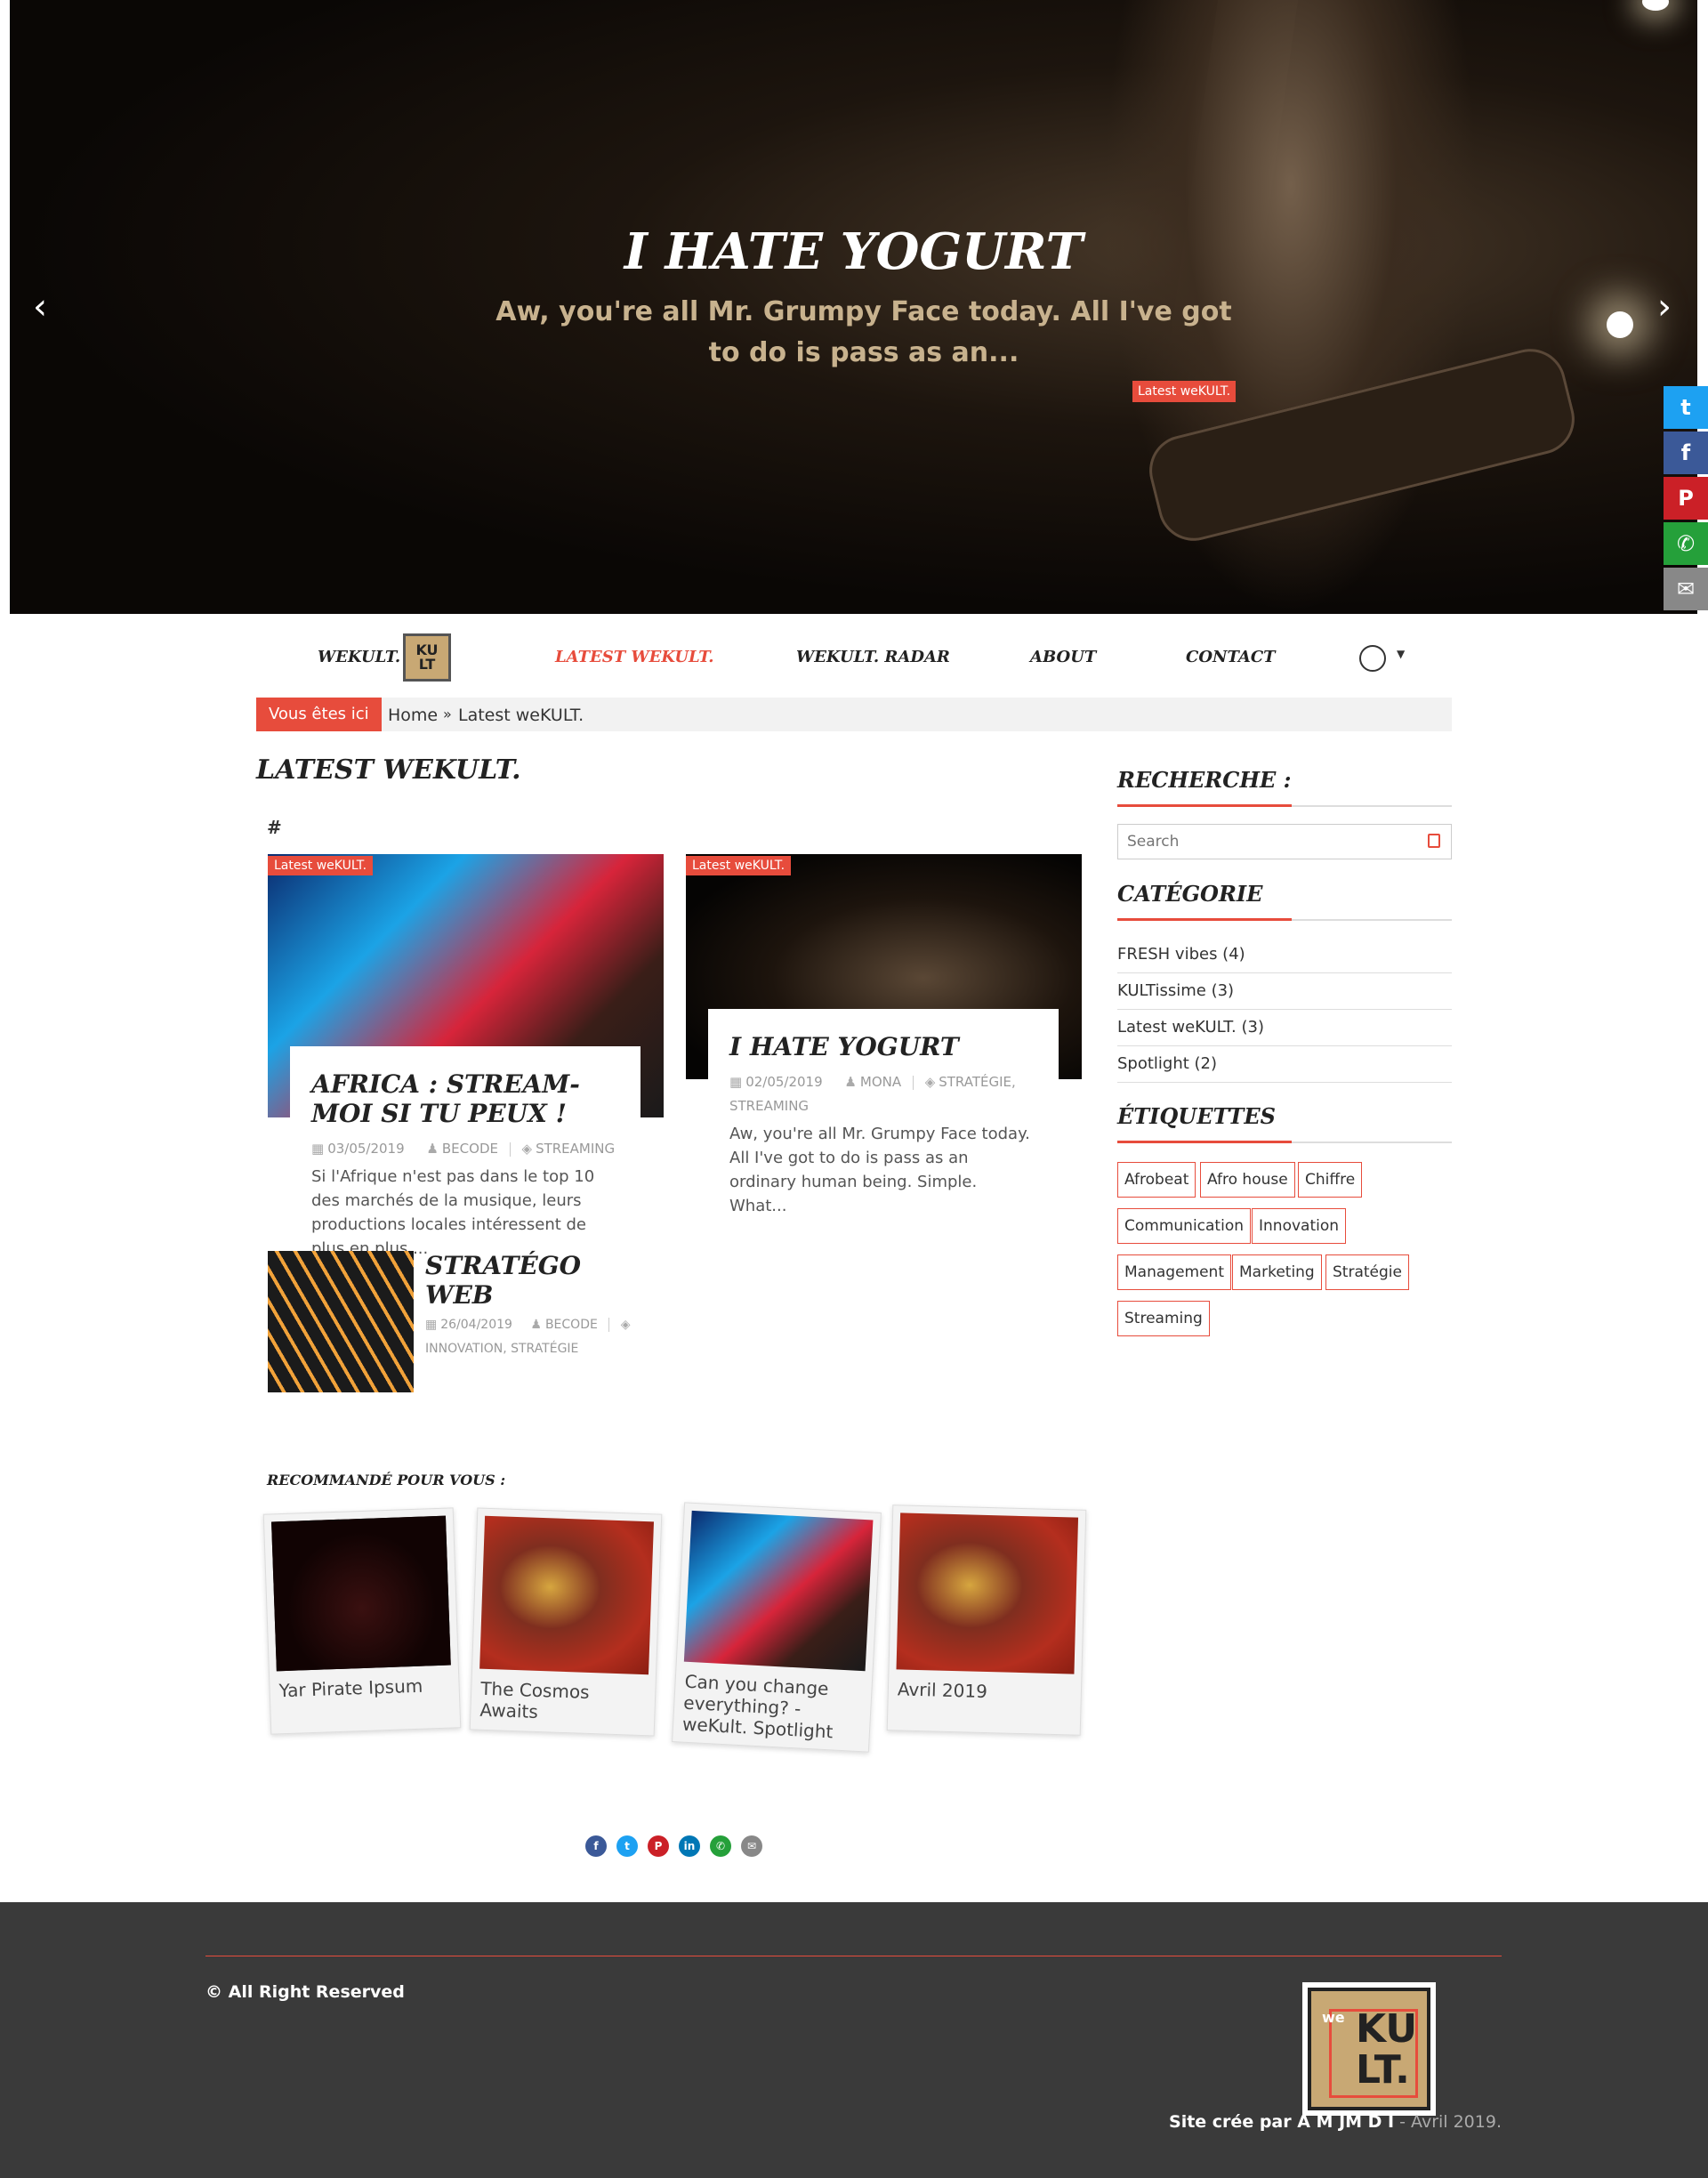  What do you see at coordinates (341, 1321) in the screenshot?
I see `article-thumbnail` at bounding box center [341, 1321].